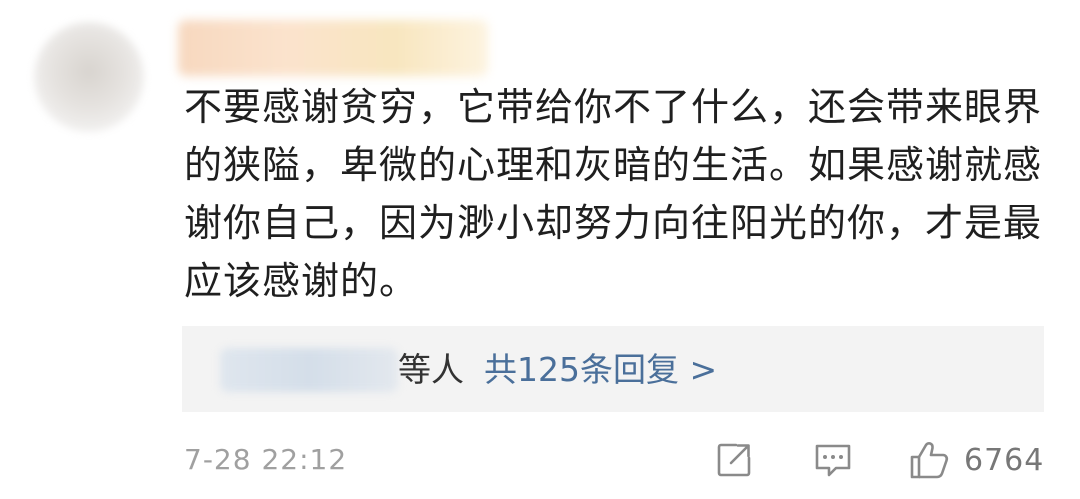  What do you see at coordinates (333, 48) in the screenshot?
I see `username-blurred` at bounding box center [333, 48].